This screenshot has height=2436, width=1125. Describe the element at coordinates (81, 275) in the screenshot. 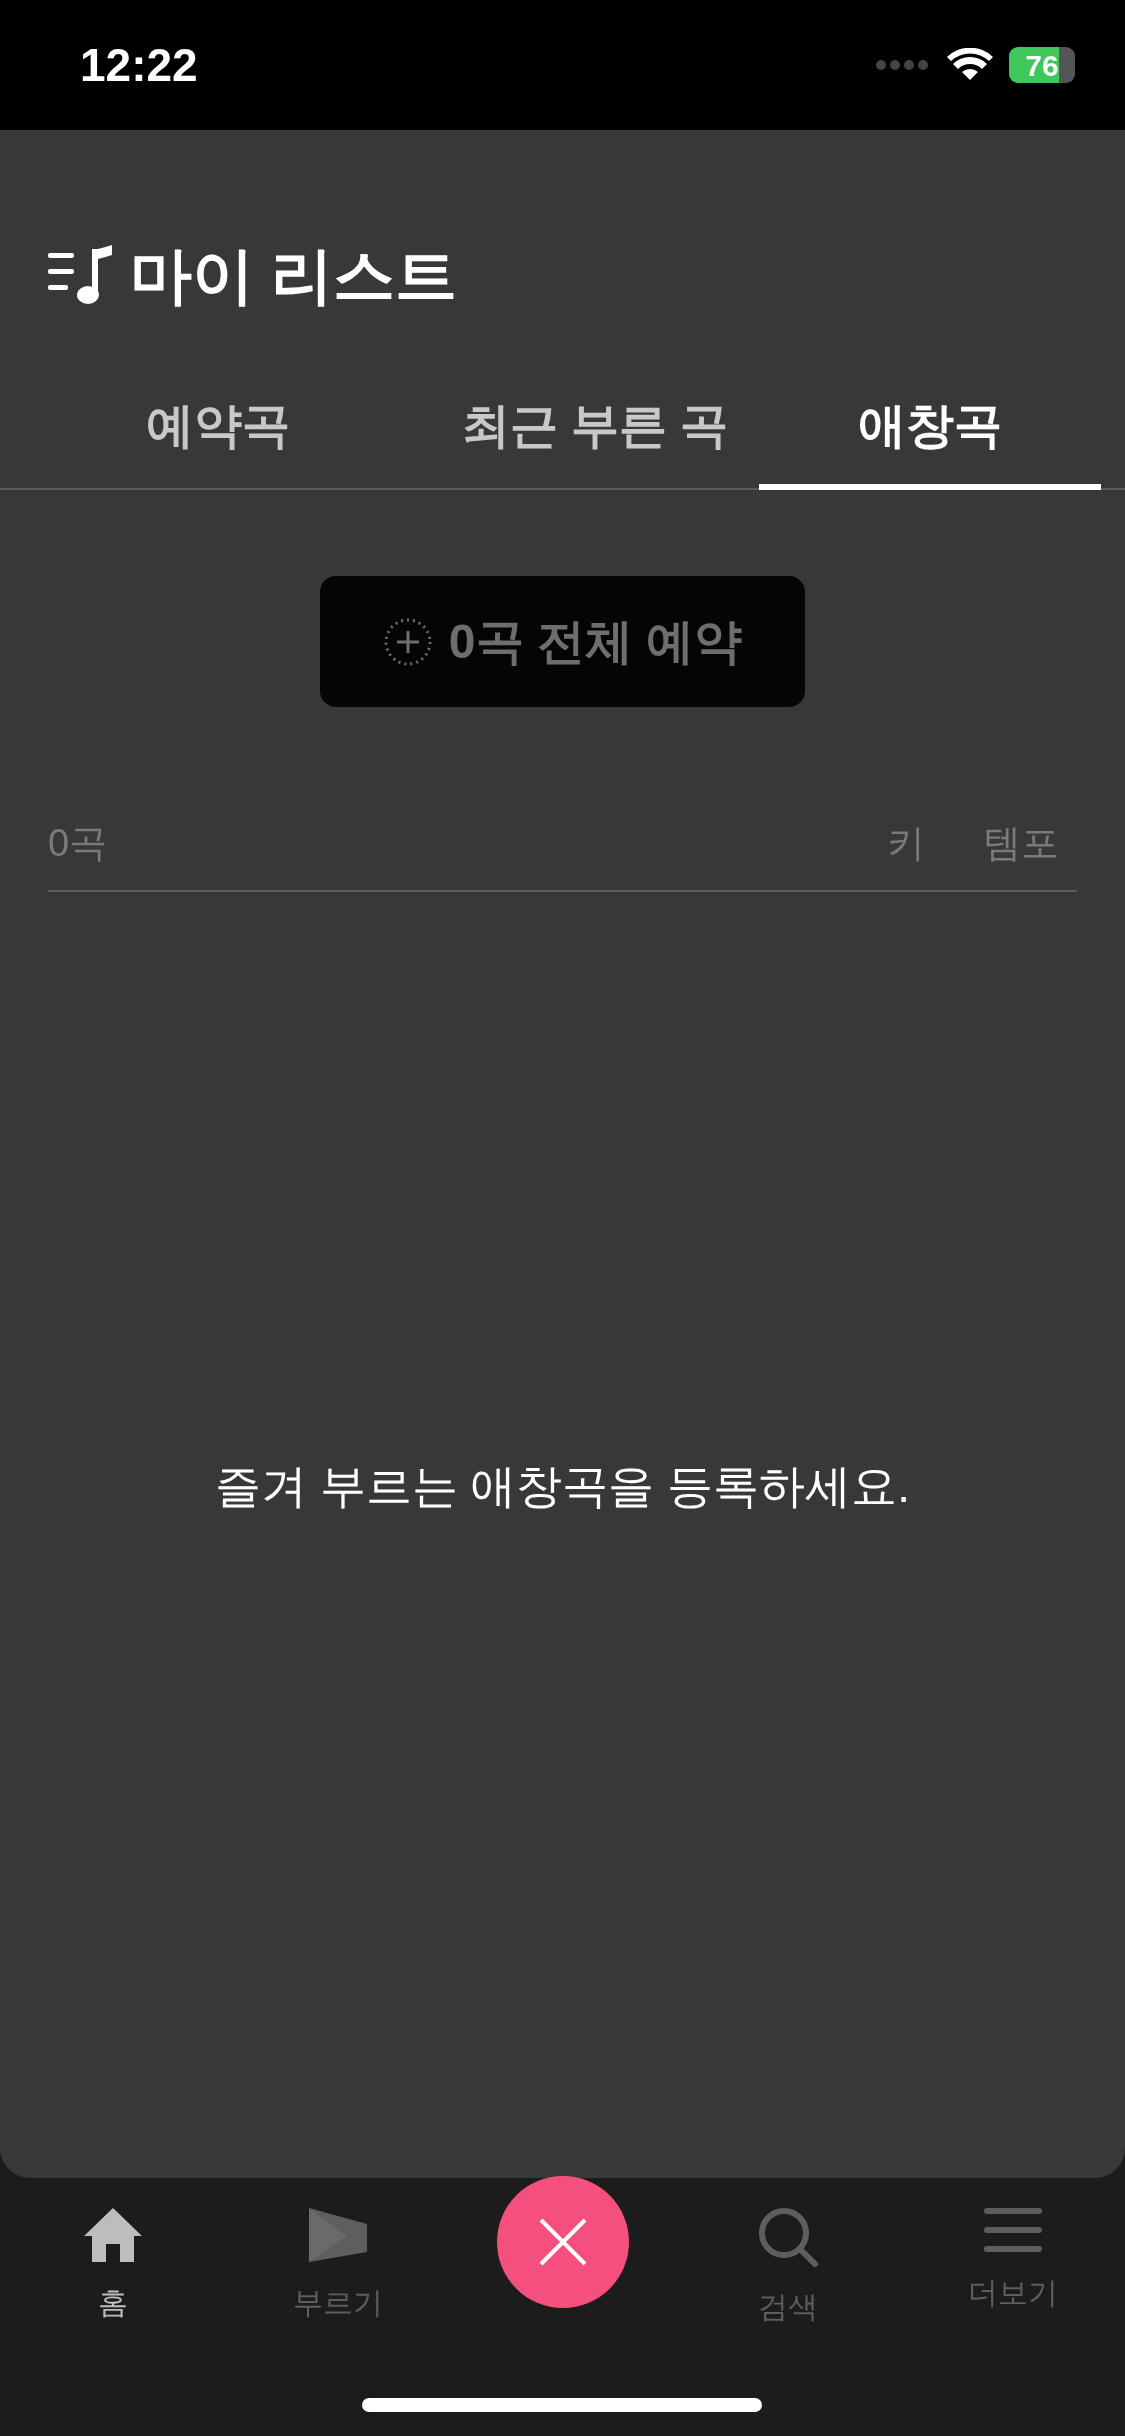

I see `playlist-music-icon` at that location.